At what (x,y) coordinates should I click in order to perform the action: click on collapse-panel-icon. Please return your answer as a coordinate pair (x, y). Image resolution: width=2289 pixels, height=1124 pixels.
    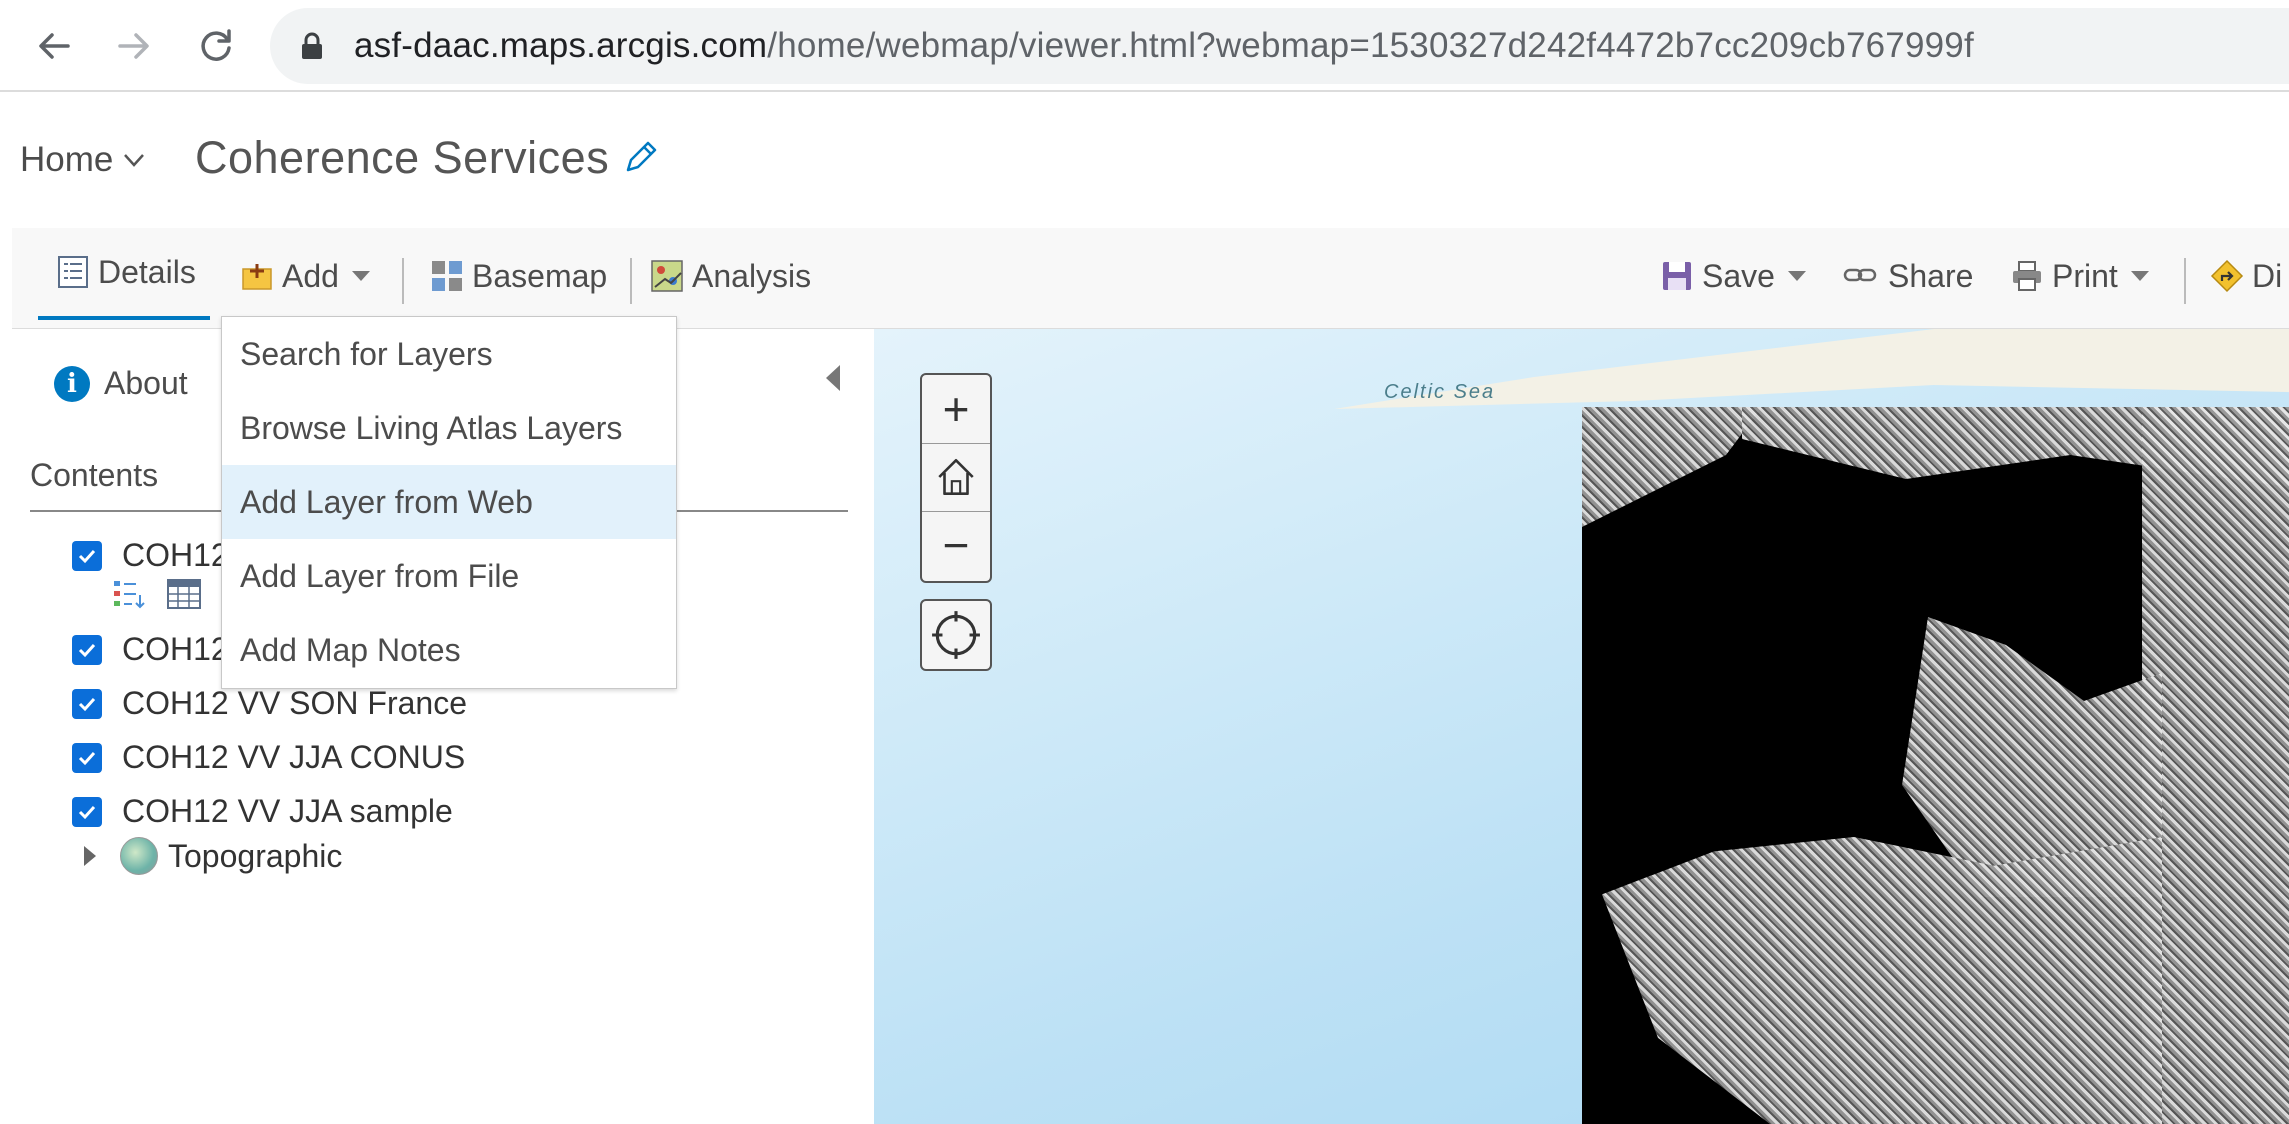
    Looking at the image, I should click on (833, 378).